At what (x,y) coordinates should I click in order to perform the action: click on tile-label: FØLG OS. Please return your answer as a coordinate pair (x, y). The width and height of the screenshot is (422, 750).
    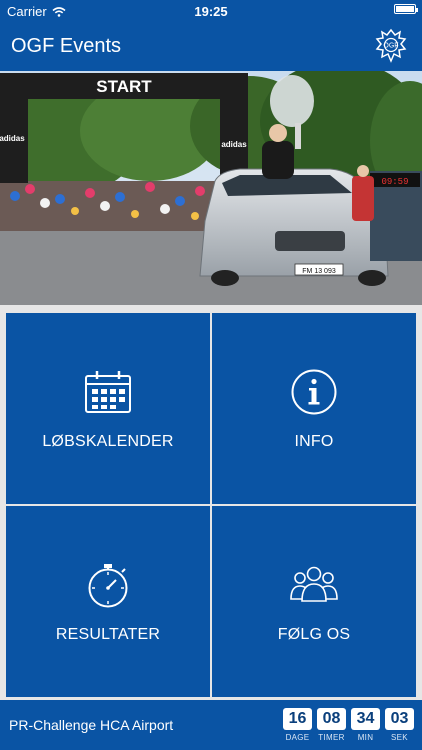
    Looking at the image, I should click on (314, 634).